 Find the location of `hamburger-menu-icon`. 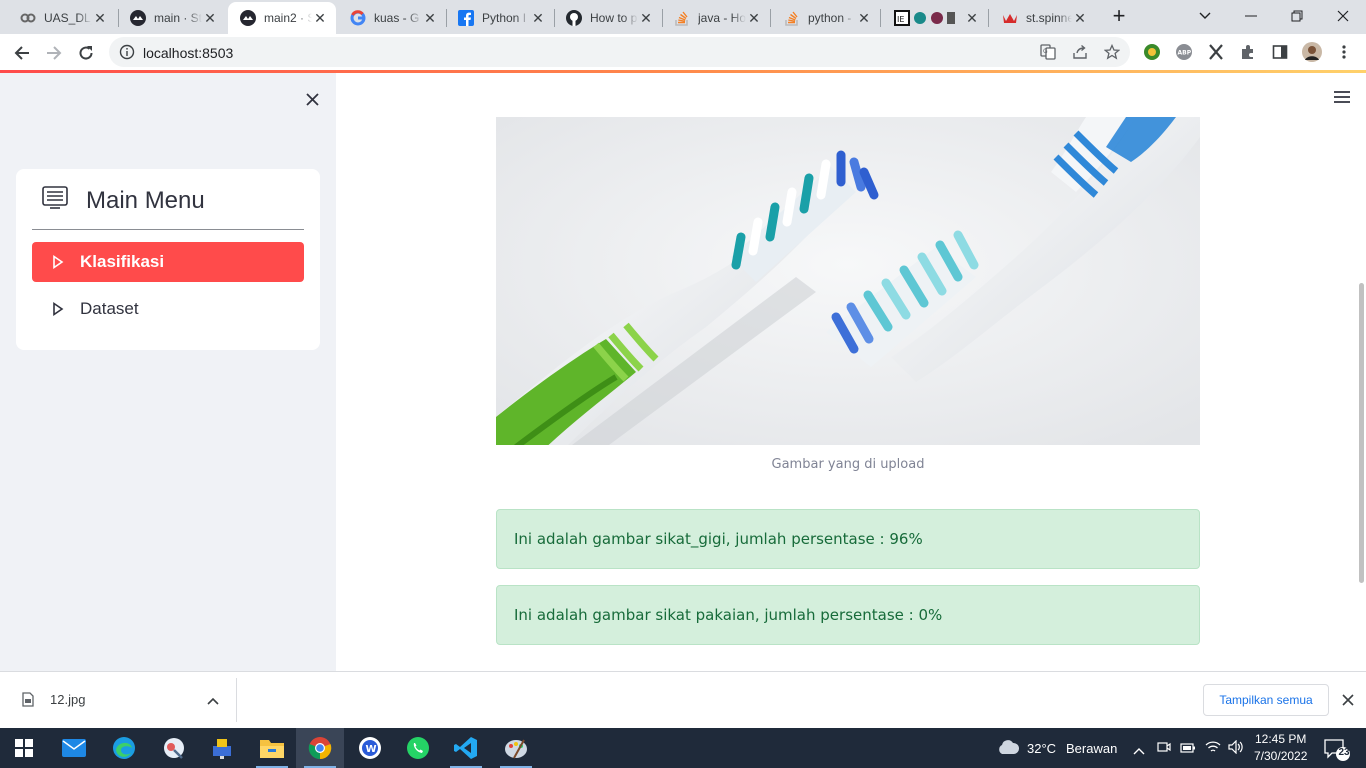

hamburger-menu-icon is located at coordinates (1342, 97).